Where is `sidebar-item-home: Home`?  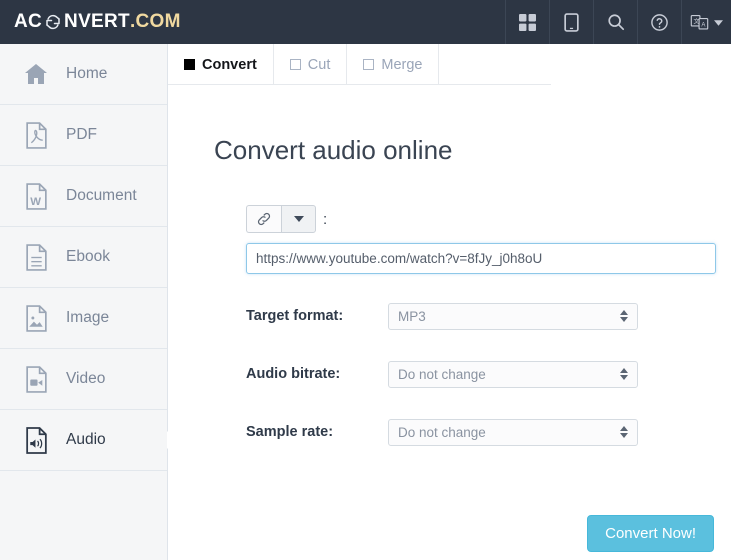 sidebar-item-home: Home is located at coordinates (83, 74).